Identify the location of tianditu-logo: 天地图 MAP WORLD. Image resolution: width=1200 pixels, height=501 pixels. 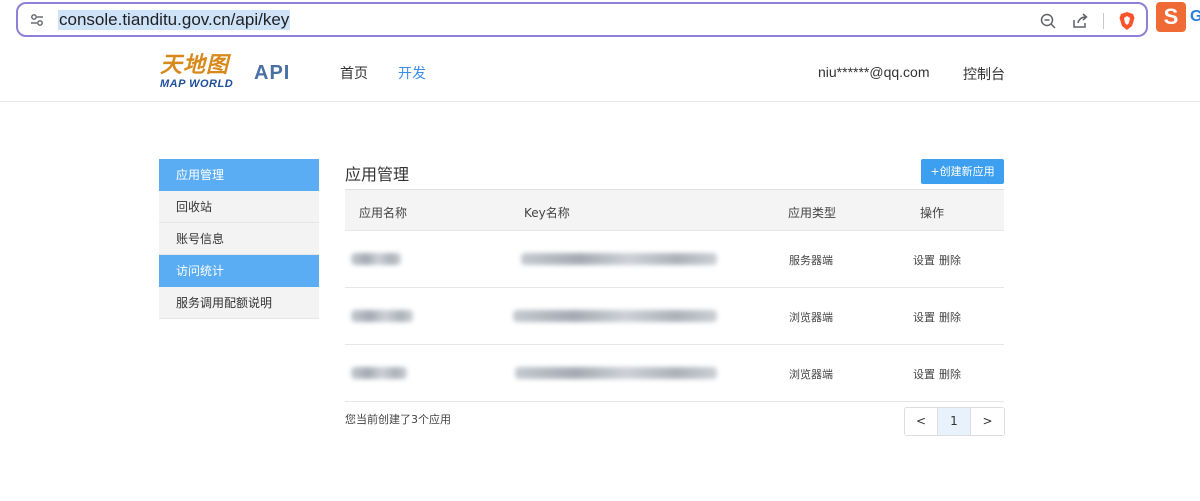
(200, 73).